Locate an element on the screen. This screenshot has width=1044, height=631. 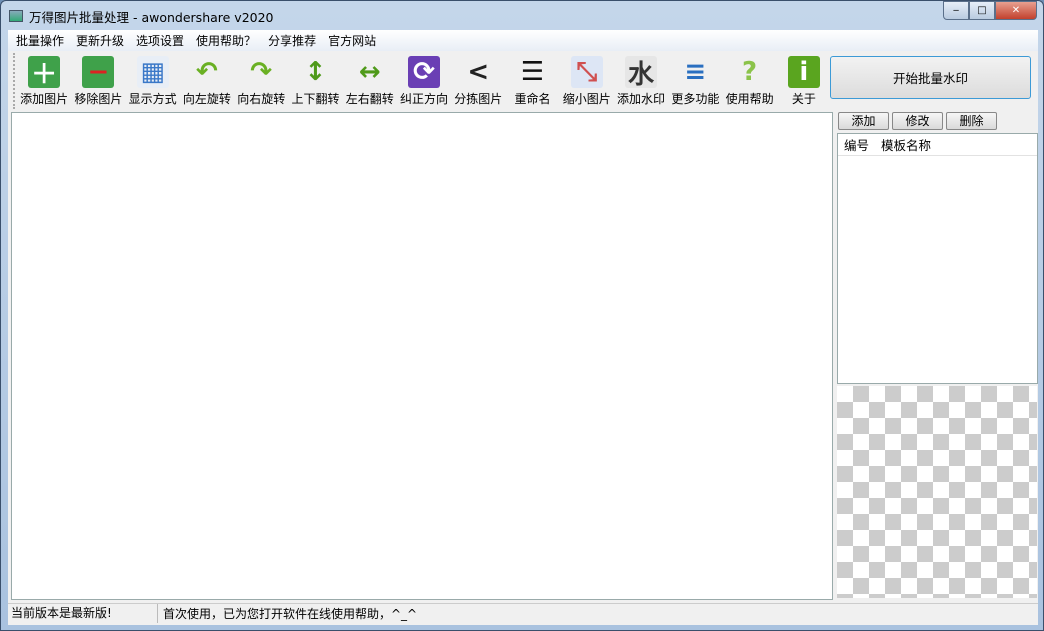
menu-item: 更新升级 is located at coordinates (100, 40).